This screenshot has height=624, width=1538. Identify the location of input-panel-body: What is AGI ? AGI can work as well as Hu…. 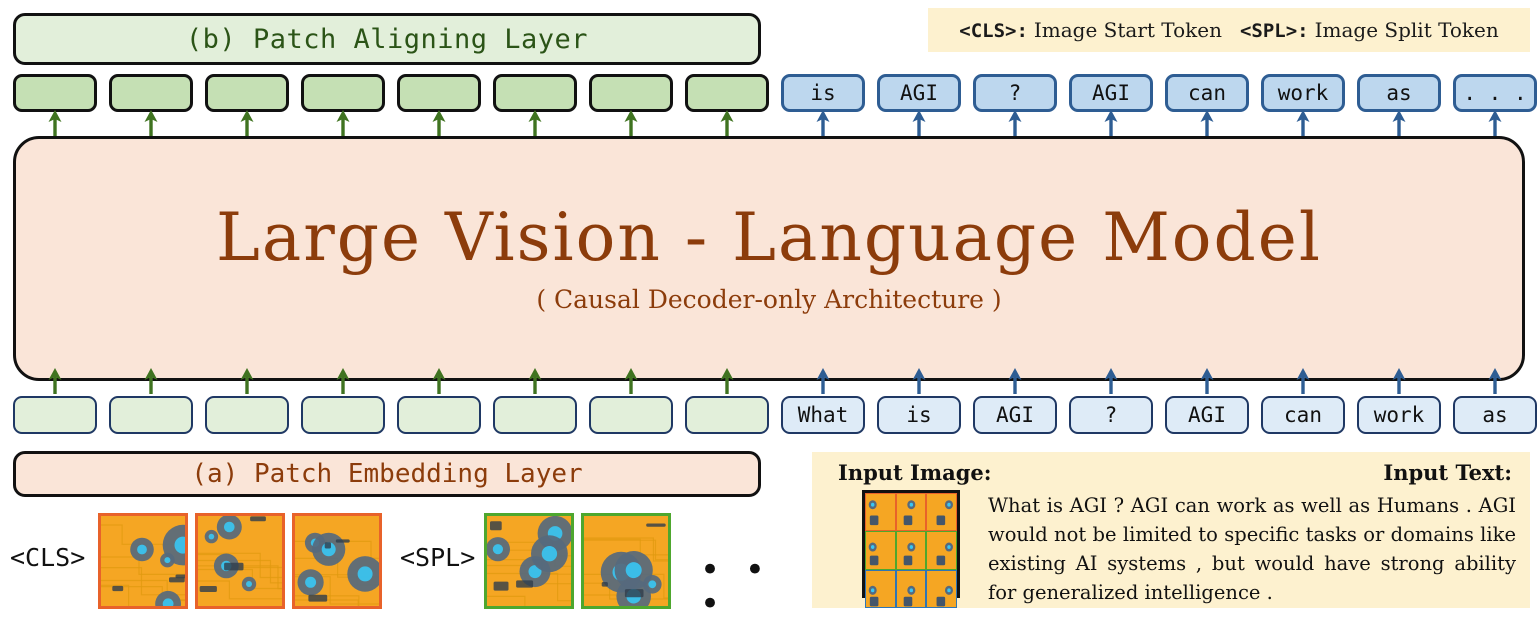
(1172, 549).